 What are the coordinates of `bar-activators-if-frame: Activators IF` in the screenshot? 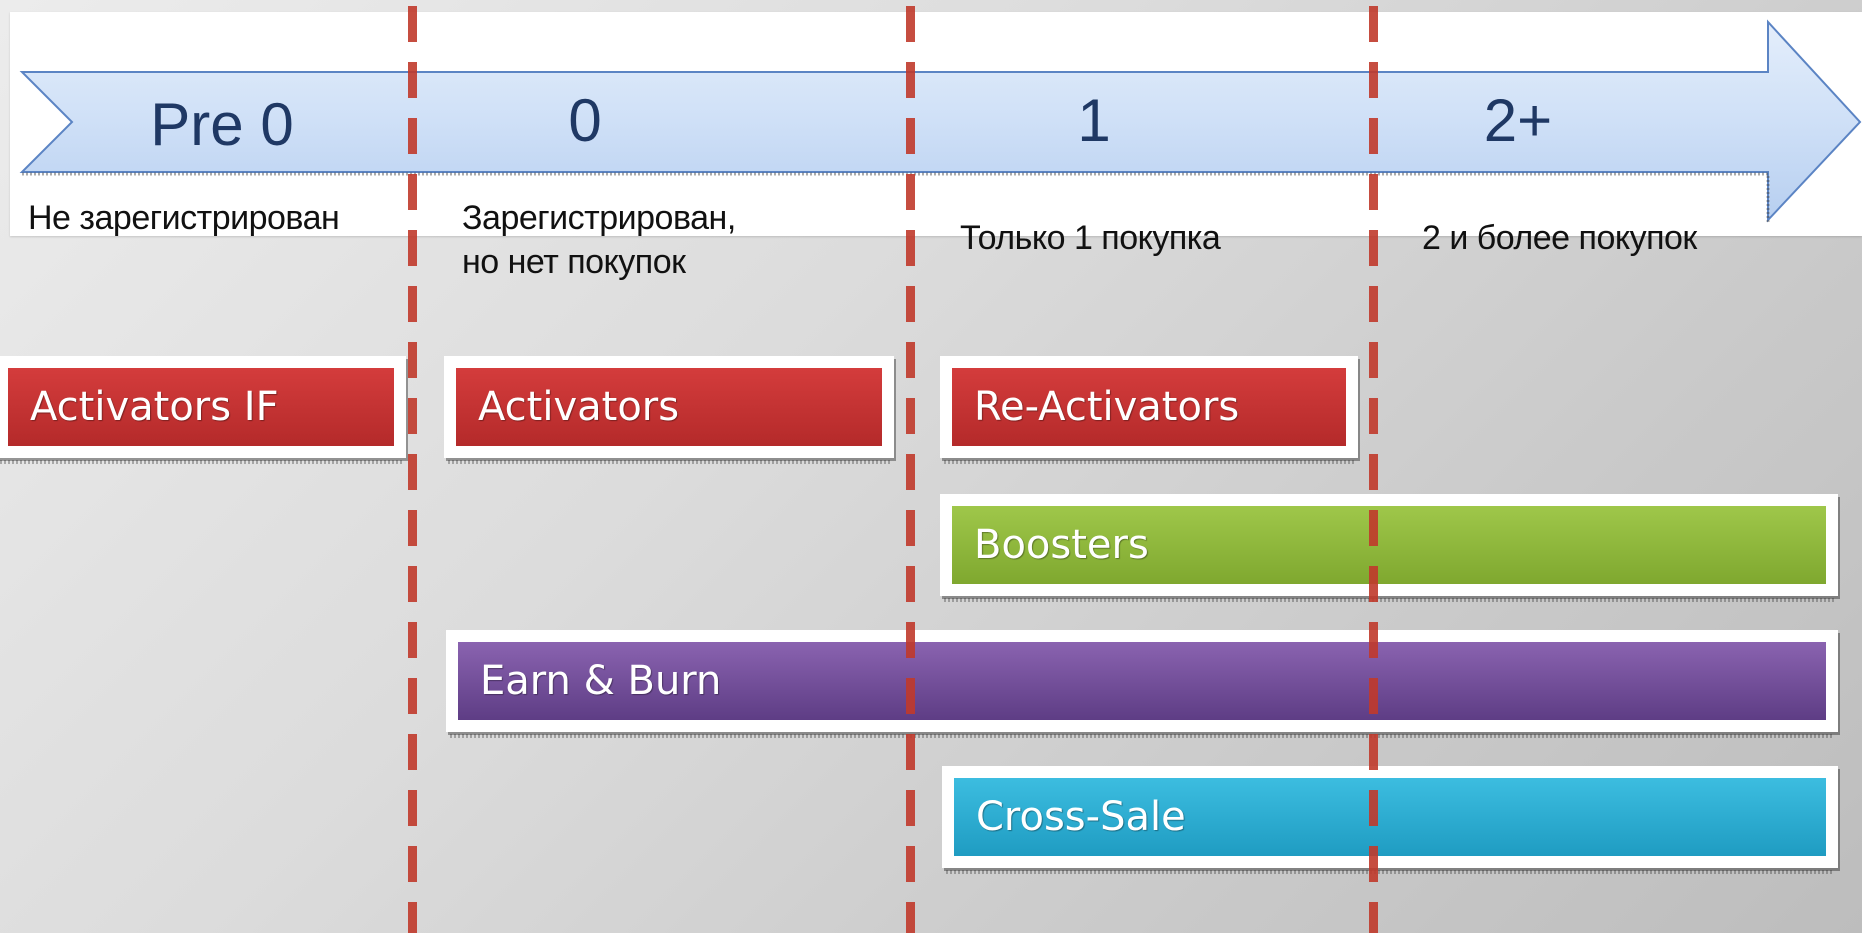 It's located at (203, 410).